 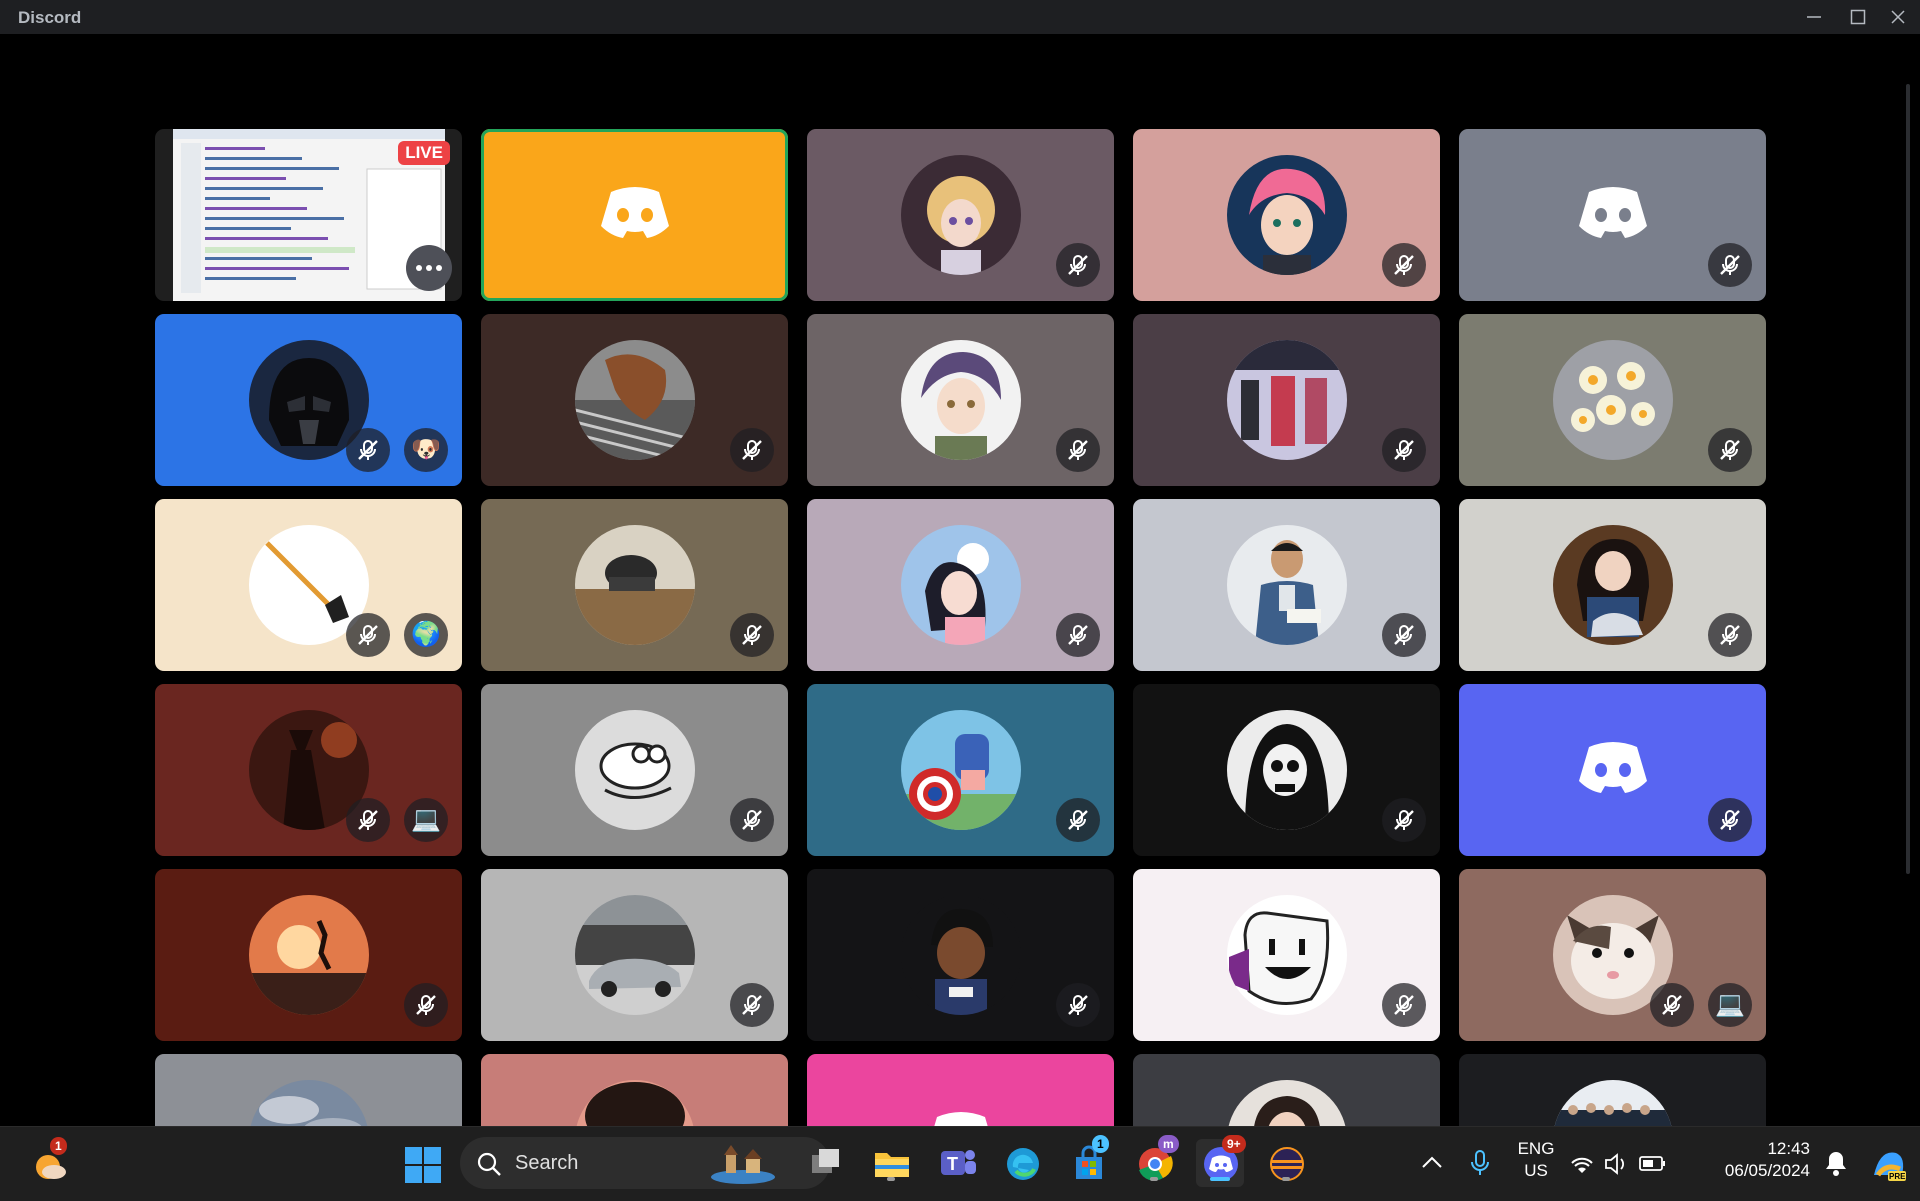 What do you see at coordinates (1628, 1163) in the screenshot?
I see `network-volume-battery` at bounding box center [1628, 1163].